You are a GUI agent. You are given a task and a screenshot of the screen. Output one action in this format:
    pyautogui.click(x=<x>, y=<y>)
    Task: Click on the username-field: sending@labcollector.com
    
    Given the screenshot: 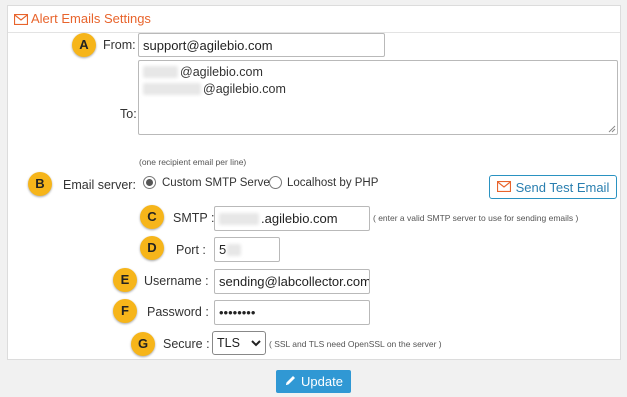 What is the action you would take?
    pyautogui.click(x=292, y=281)
    